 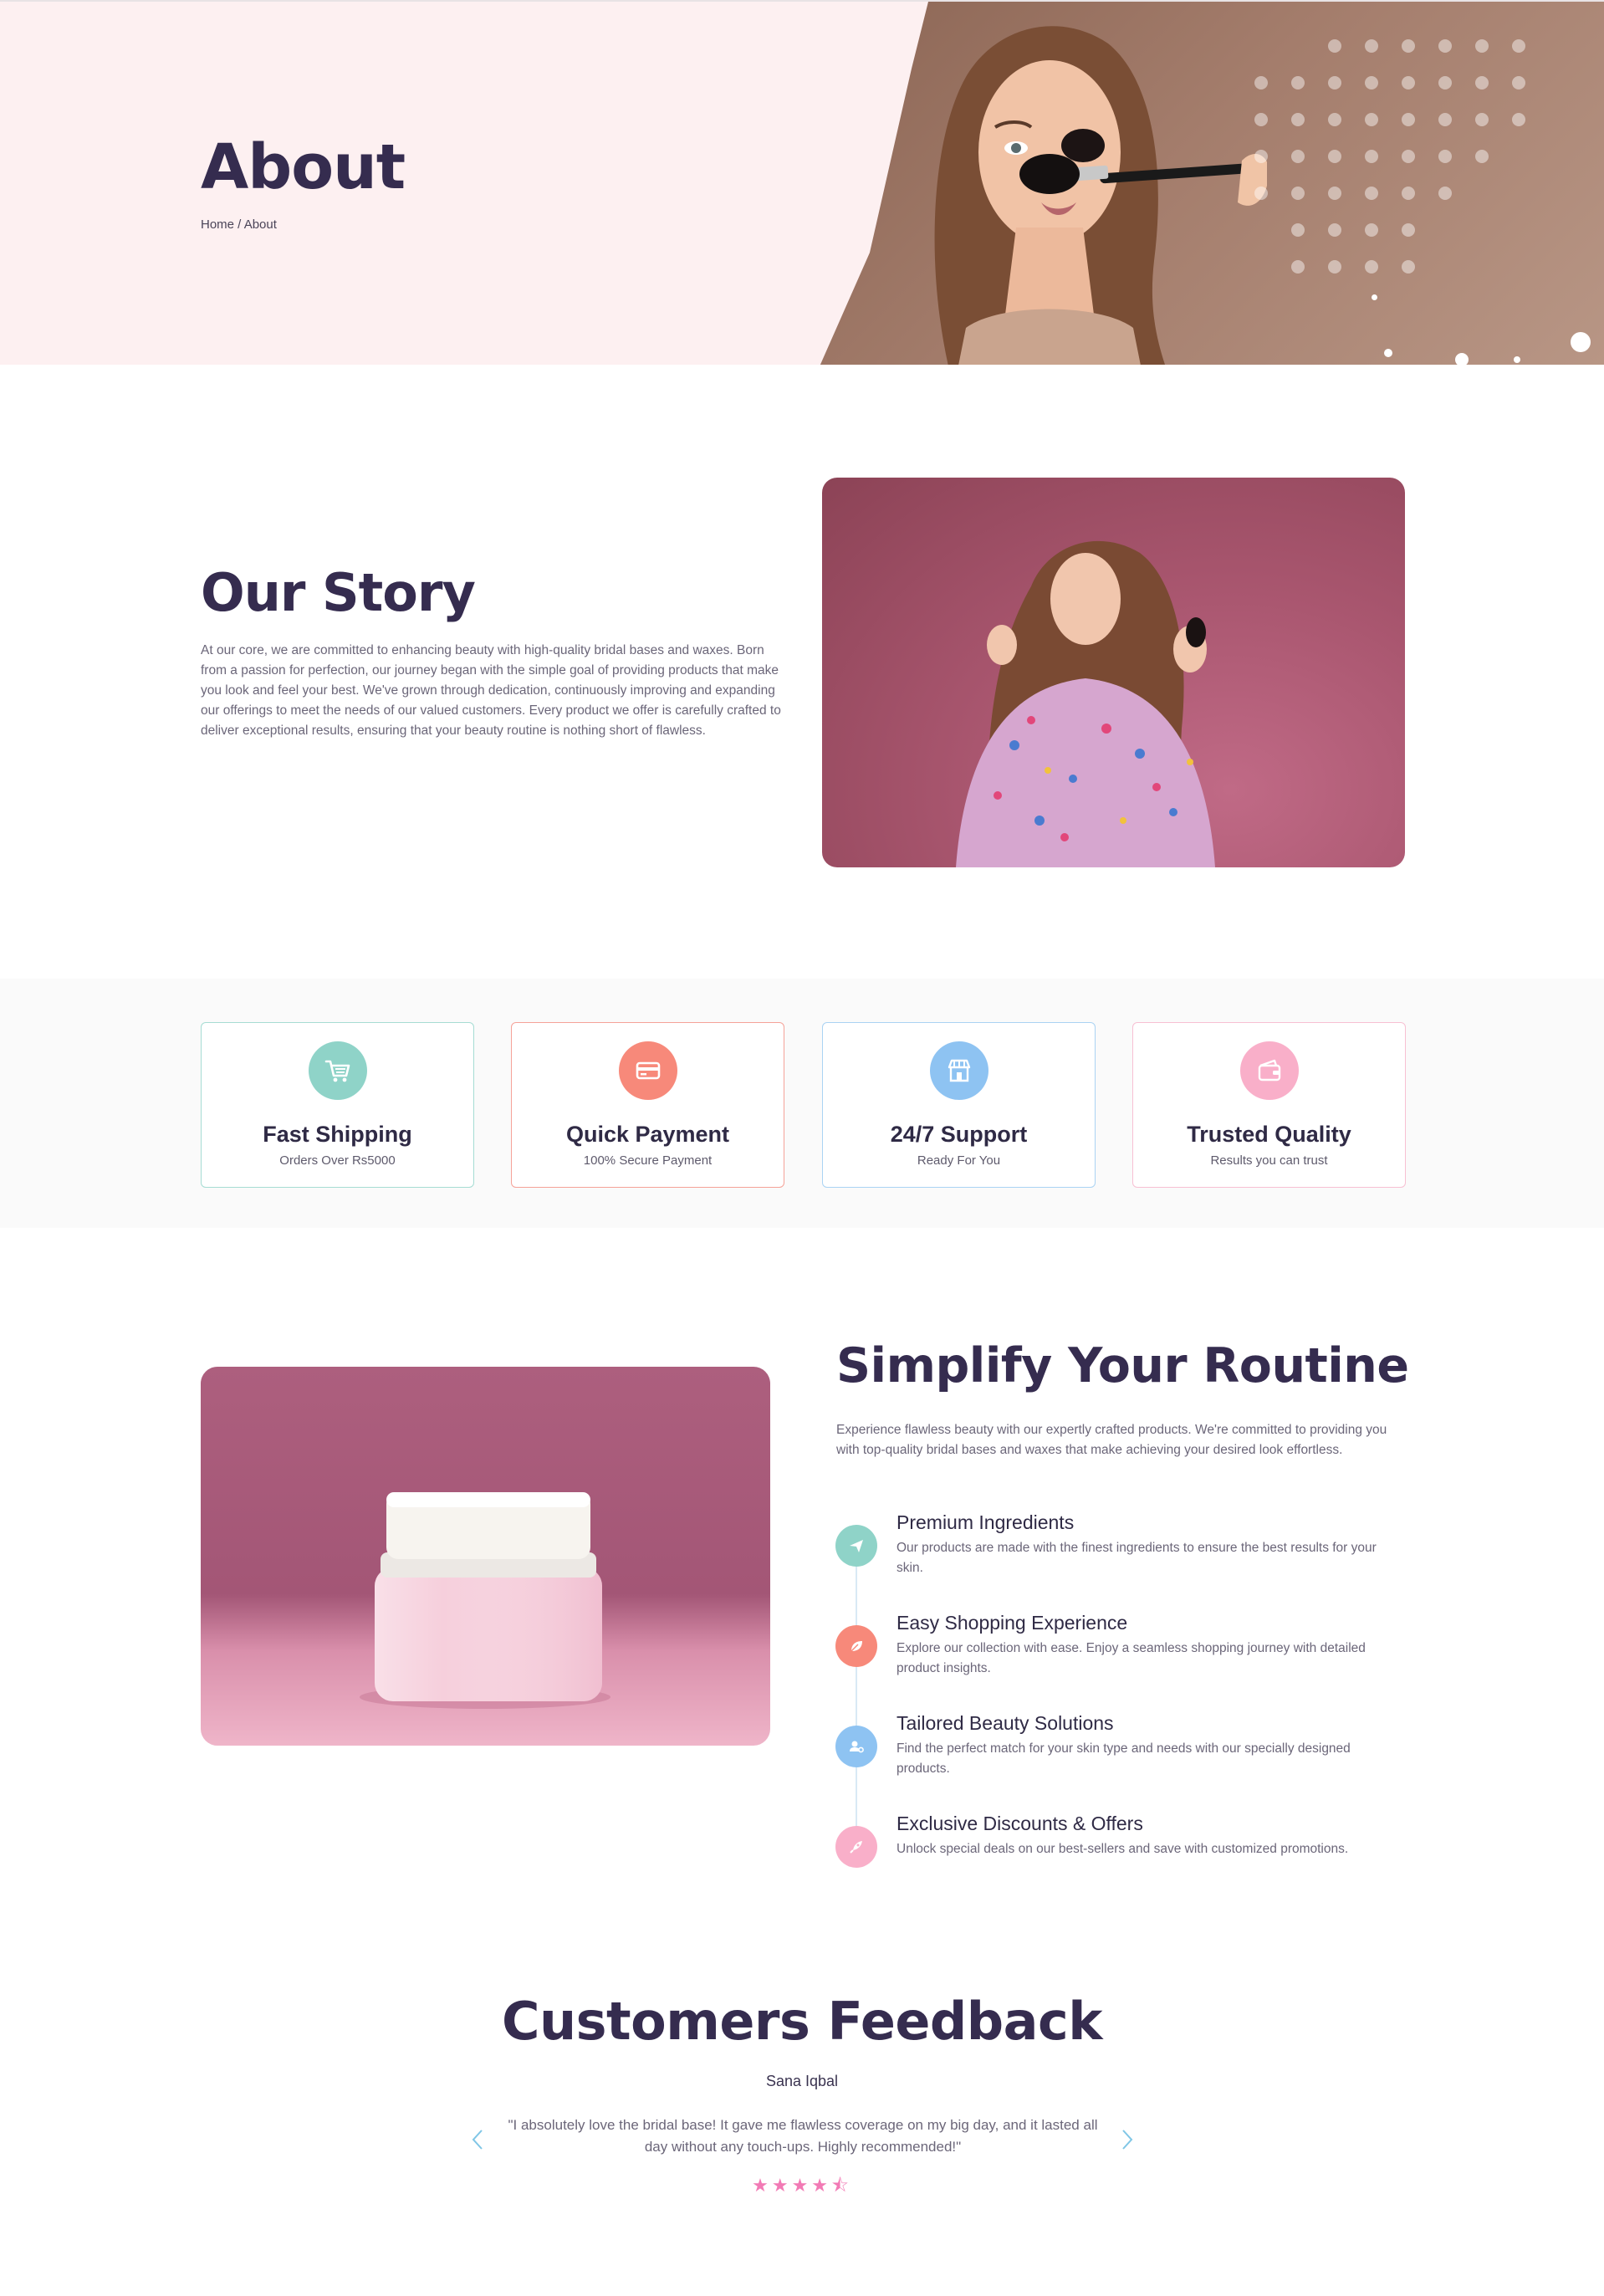 What do you see at coordinates (1113, 672) in the screenshot?
I see `our-story-image` at bounding box center [1113, 672].